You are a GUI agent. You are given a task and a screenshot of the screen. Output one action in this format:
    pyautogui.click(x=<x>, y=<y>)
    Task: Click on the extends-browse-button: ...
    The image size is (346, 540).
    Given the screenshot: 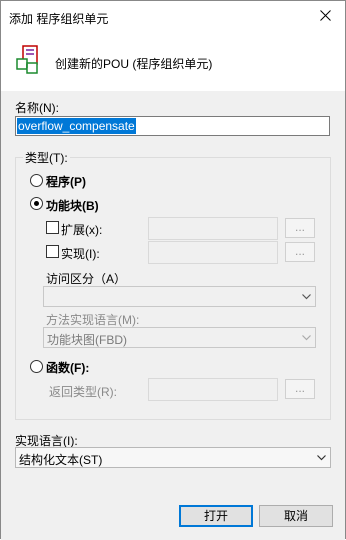 What is the action you would take?
    pyautogui.click(x=300, y=228)
    